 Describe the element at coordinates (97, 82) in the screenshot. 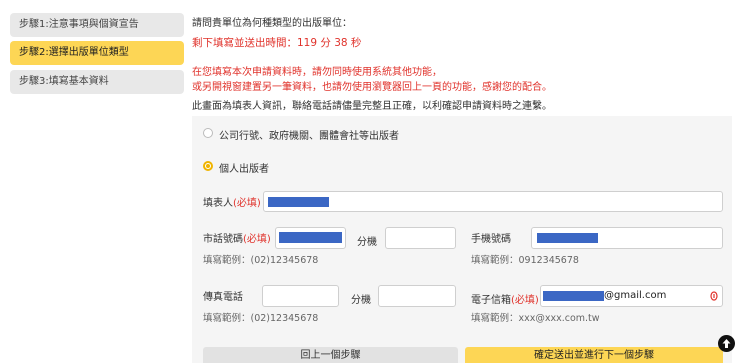

I see `step-3-basic-info: 步驟3:填寫基本資料` at that location.